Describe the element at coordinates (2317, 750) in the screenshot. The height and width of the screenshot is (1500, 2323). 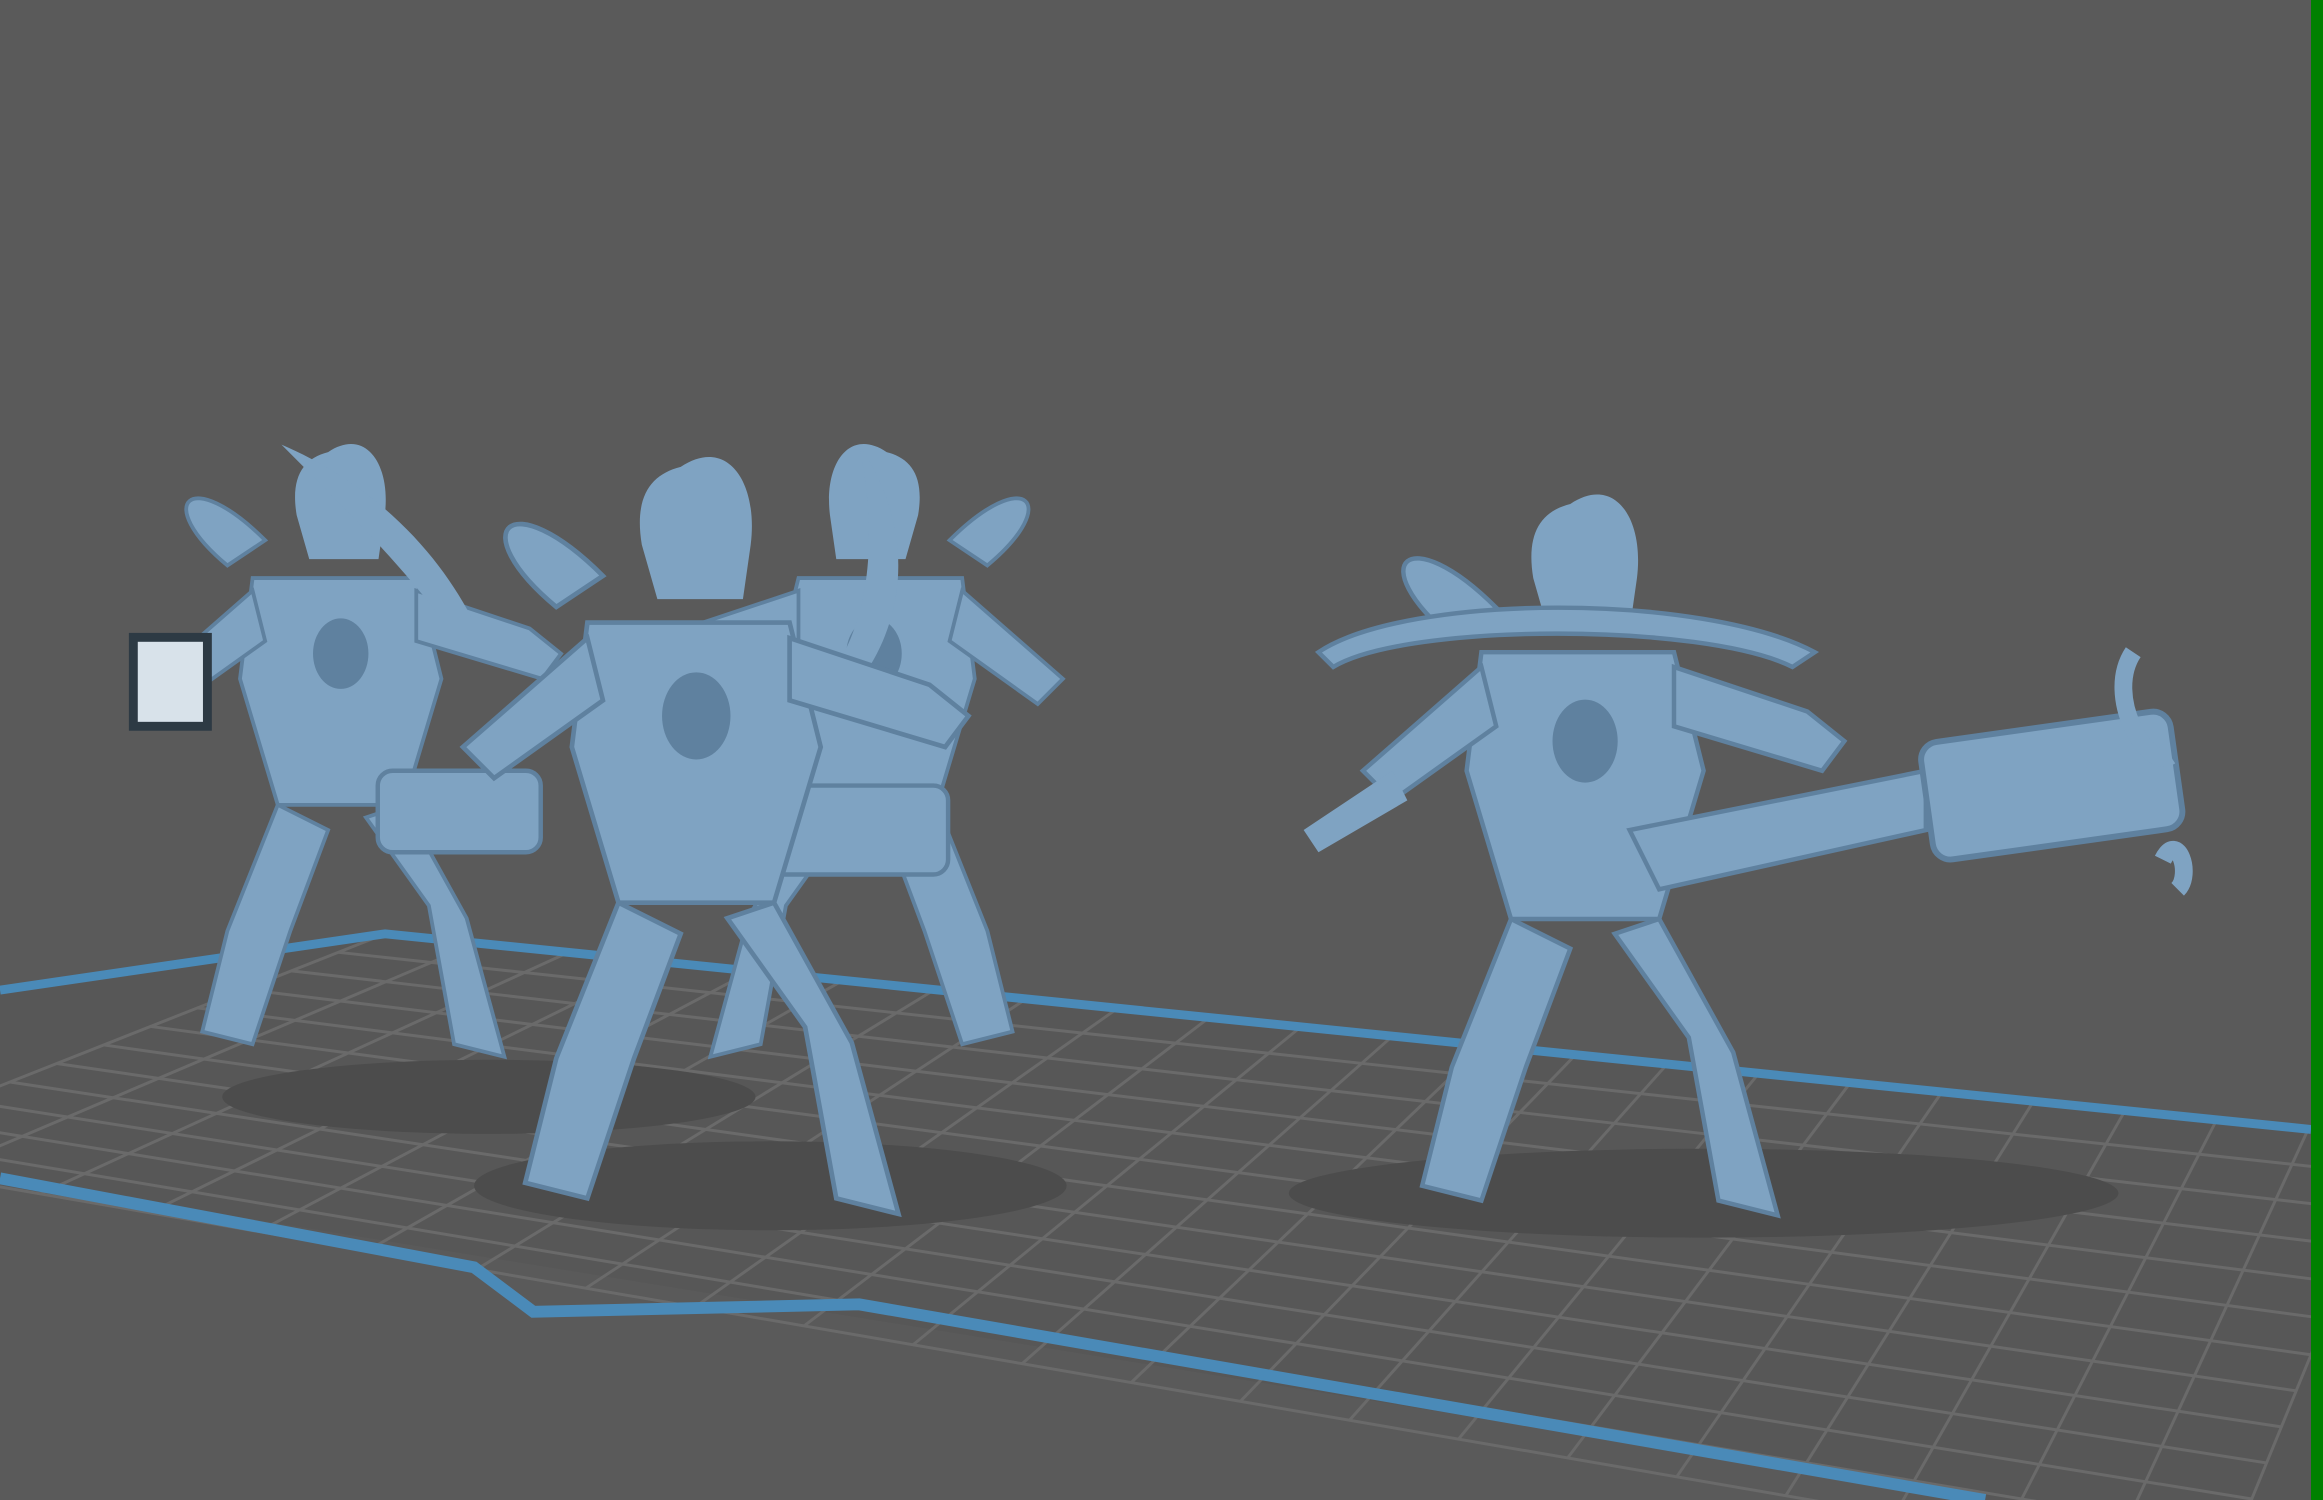
I see `active-viewport-border` at that location.